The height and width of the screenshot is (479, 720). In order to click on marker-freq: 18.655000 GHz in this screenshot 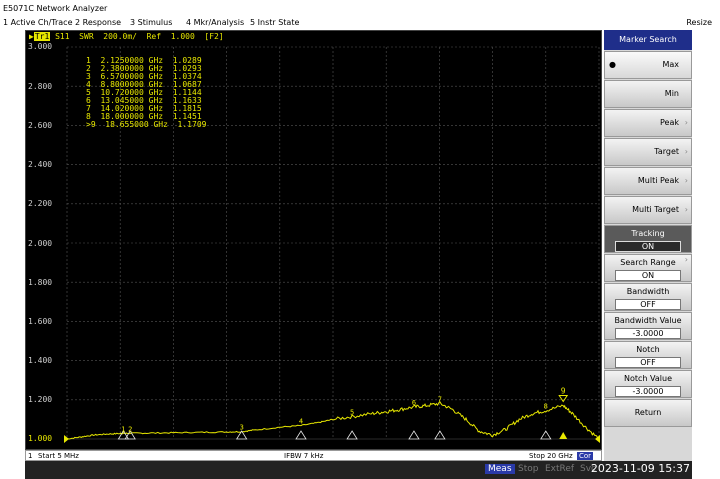, I will do `click(136, 124)`.